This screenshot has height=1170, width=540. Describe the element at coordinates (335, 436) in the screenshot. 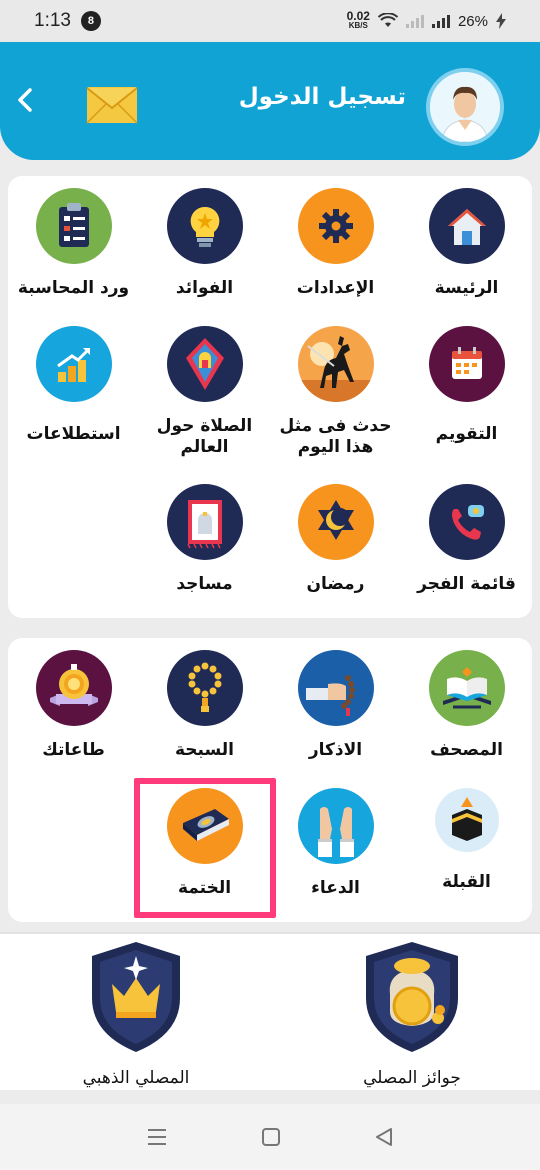

I see `tile-label: حدث فى مثل هذا اليوم` at that location.